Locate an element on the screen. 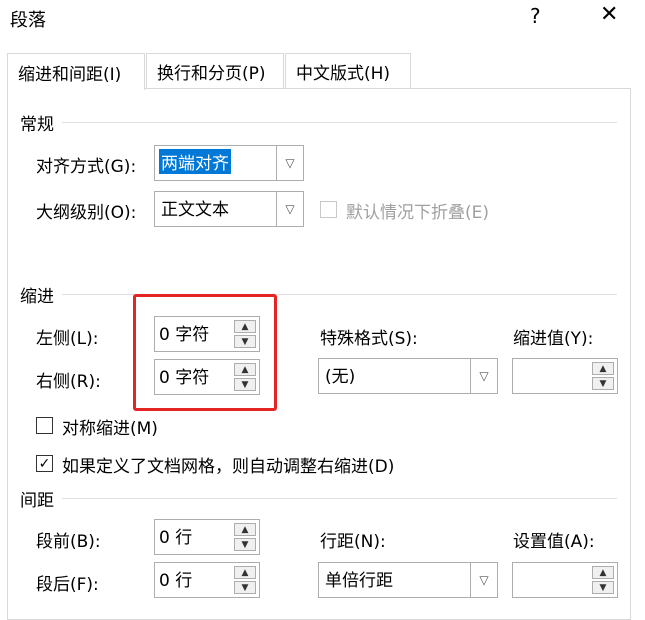 This screenshot has width=645, height=620. collapse-checkbox is located at coordinates (328, 209).